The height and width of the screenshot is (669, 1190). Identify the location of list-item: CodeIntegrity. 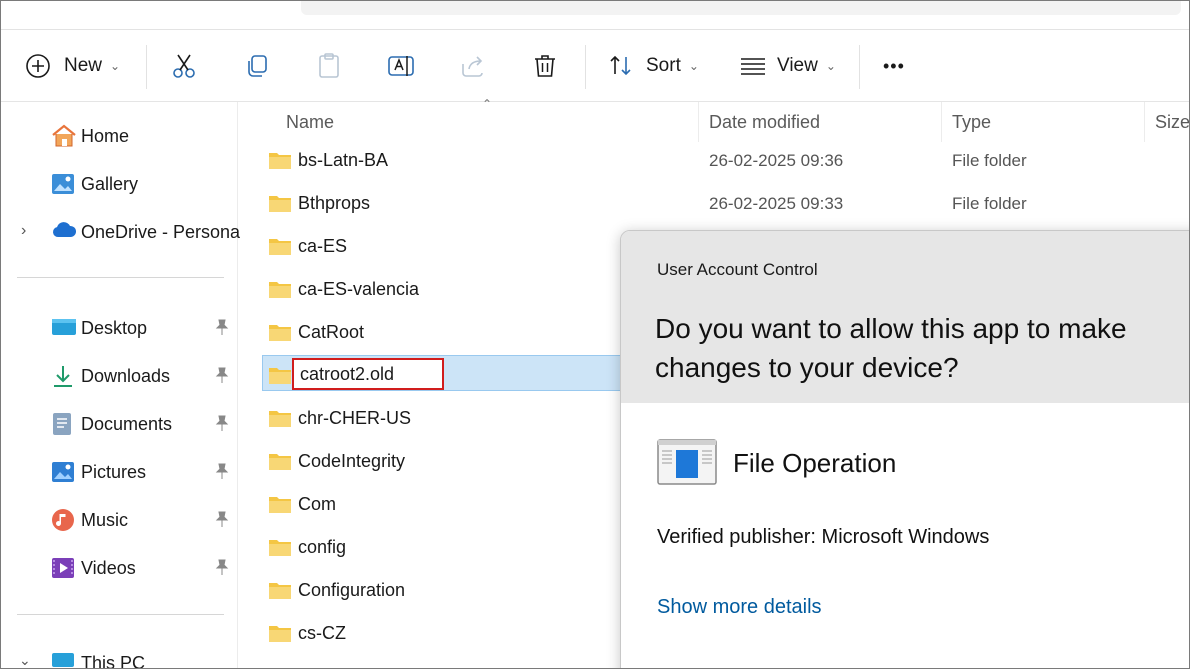
(452, 461).